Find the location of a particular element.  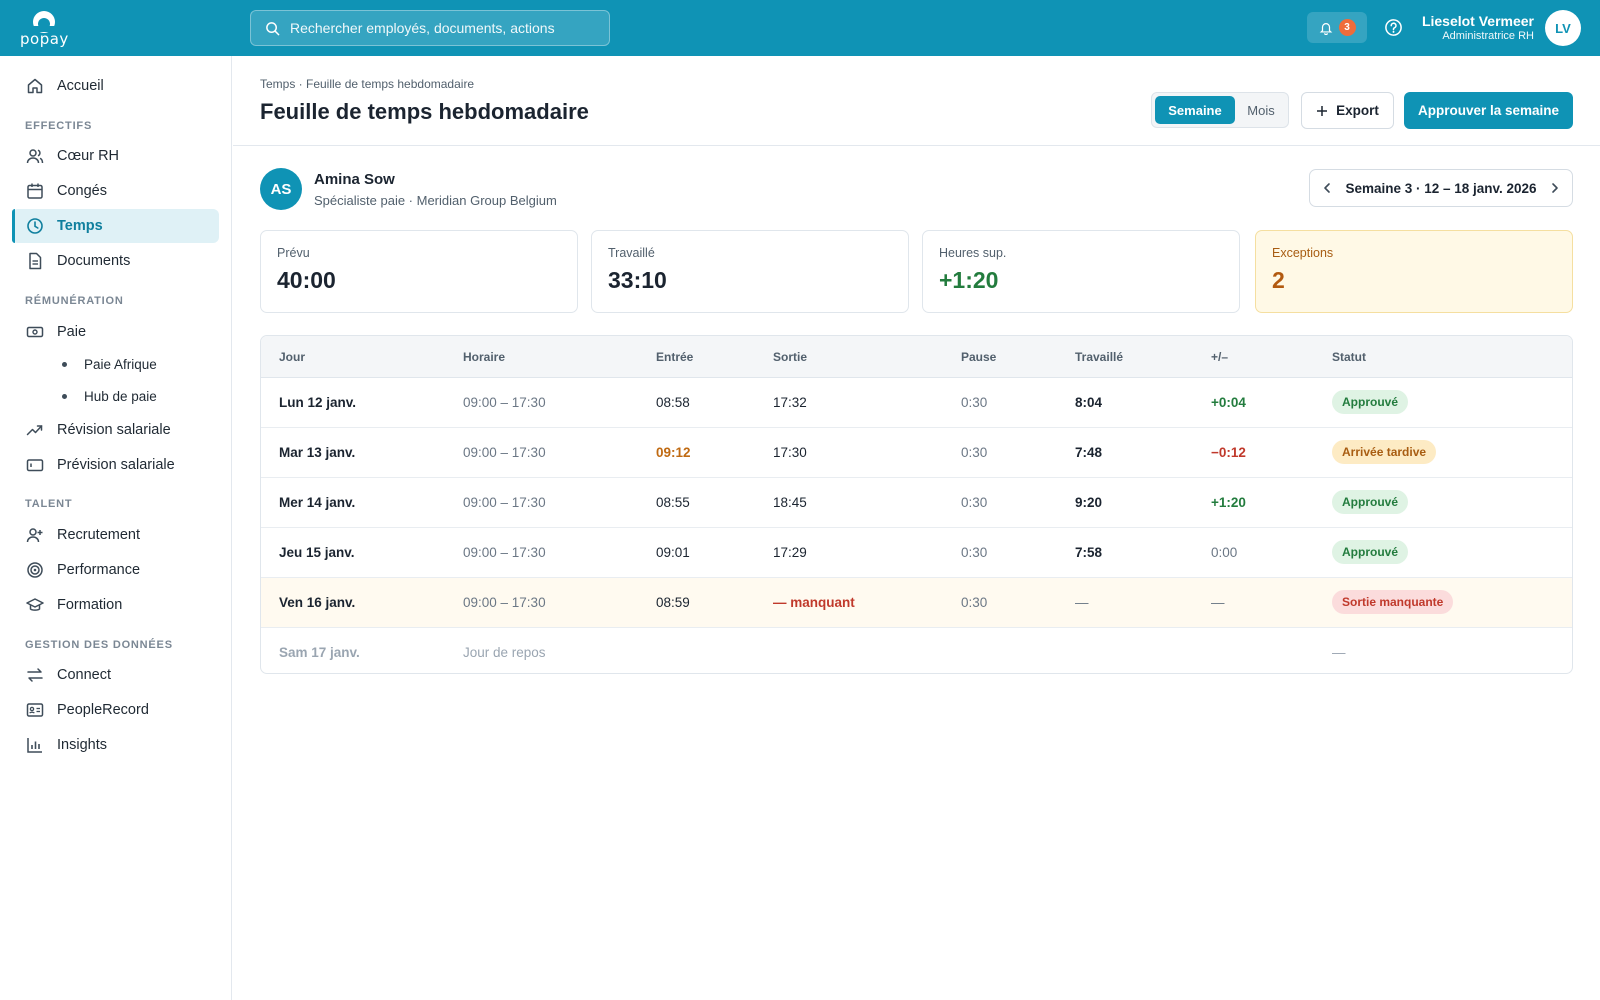

sidebar-item-recrutement: Recrutement is located at coordinates (115, 535).